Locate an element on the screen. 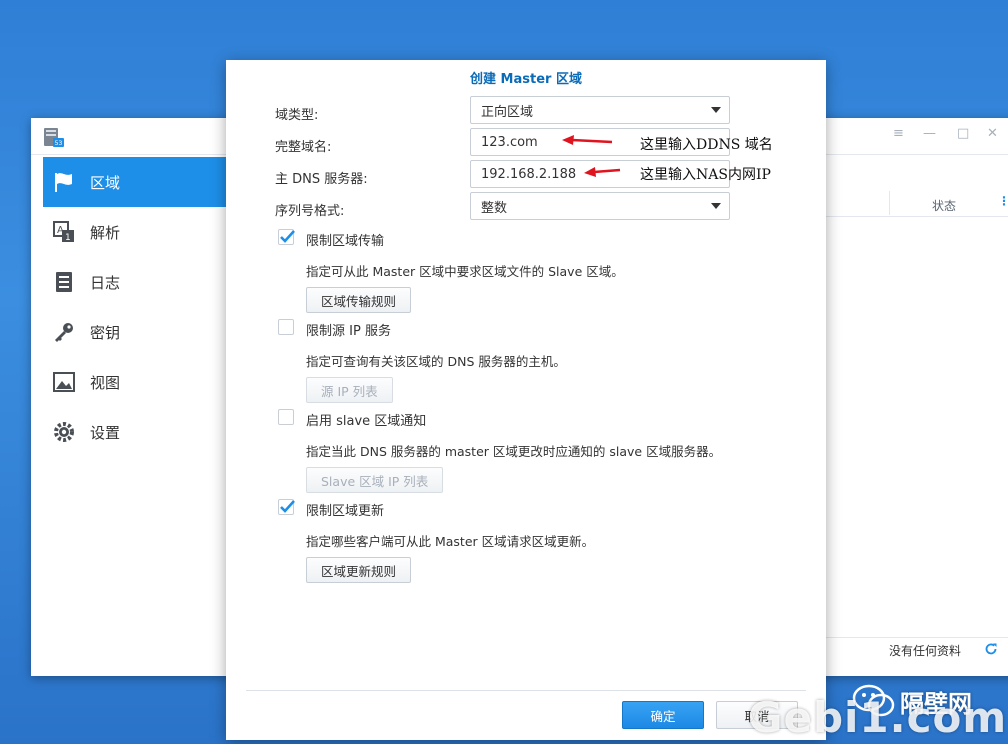  serial-format-label: 序列号格式: is located at coordinates (310, 211).